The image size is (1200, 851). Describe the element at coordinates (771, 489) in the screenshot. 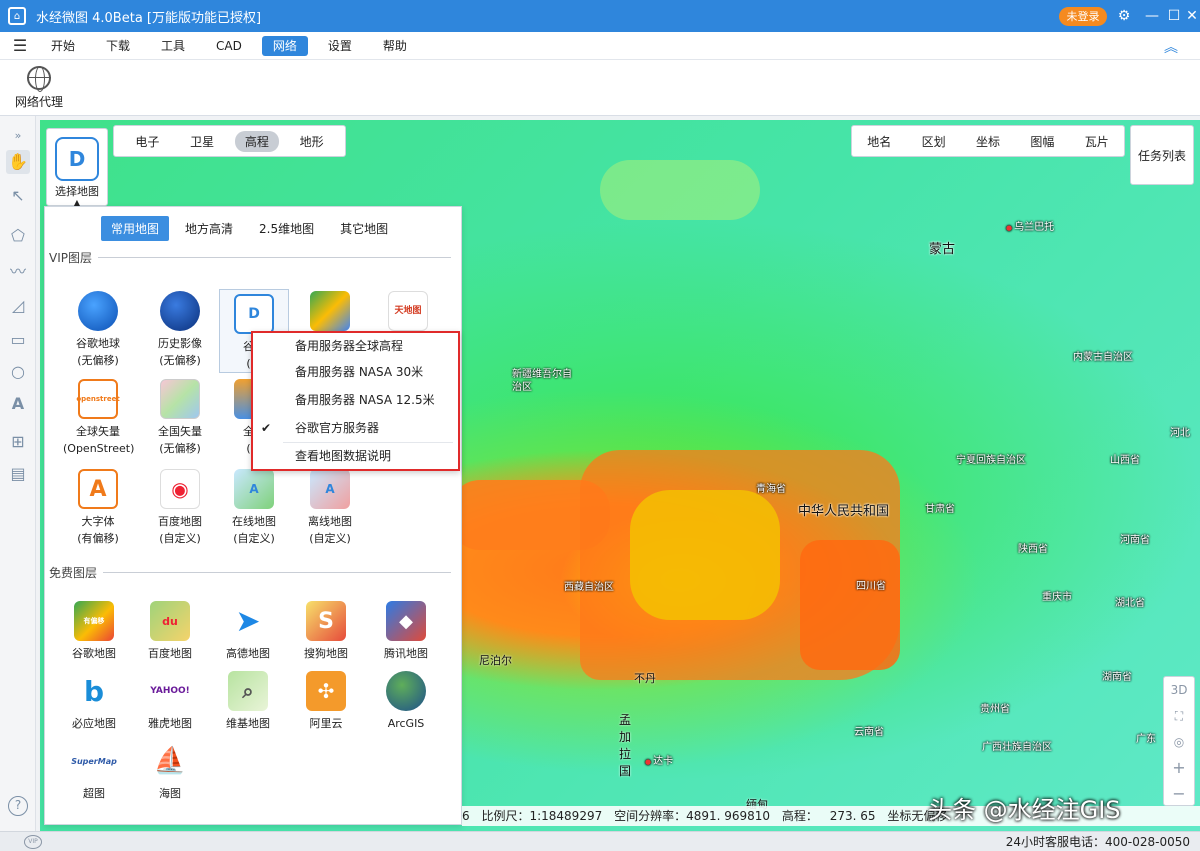

I see `map-label: 青海省` at that location.